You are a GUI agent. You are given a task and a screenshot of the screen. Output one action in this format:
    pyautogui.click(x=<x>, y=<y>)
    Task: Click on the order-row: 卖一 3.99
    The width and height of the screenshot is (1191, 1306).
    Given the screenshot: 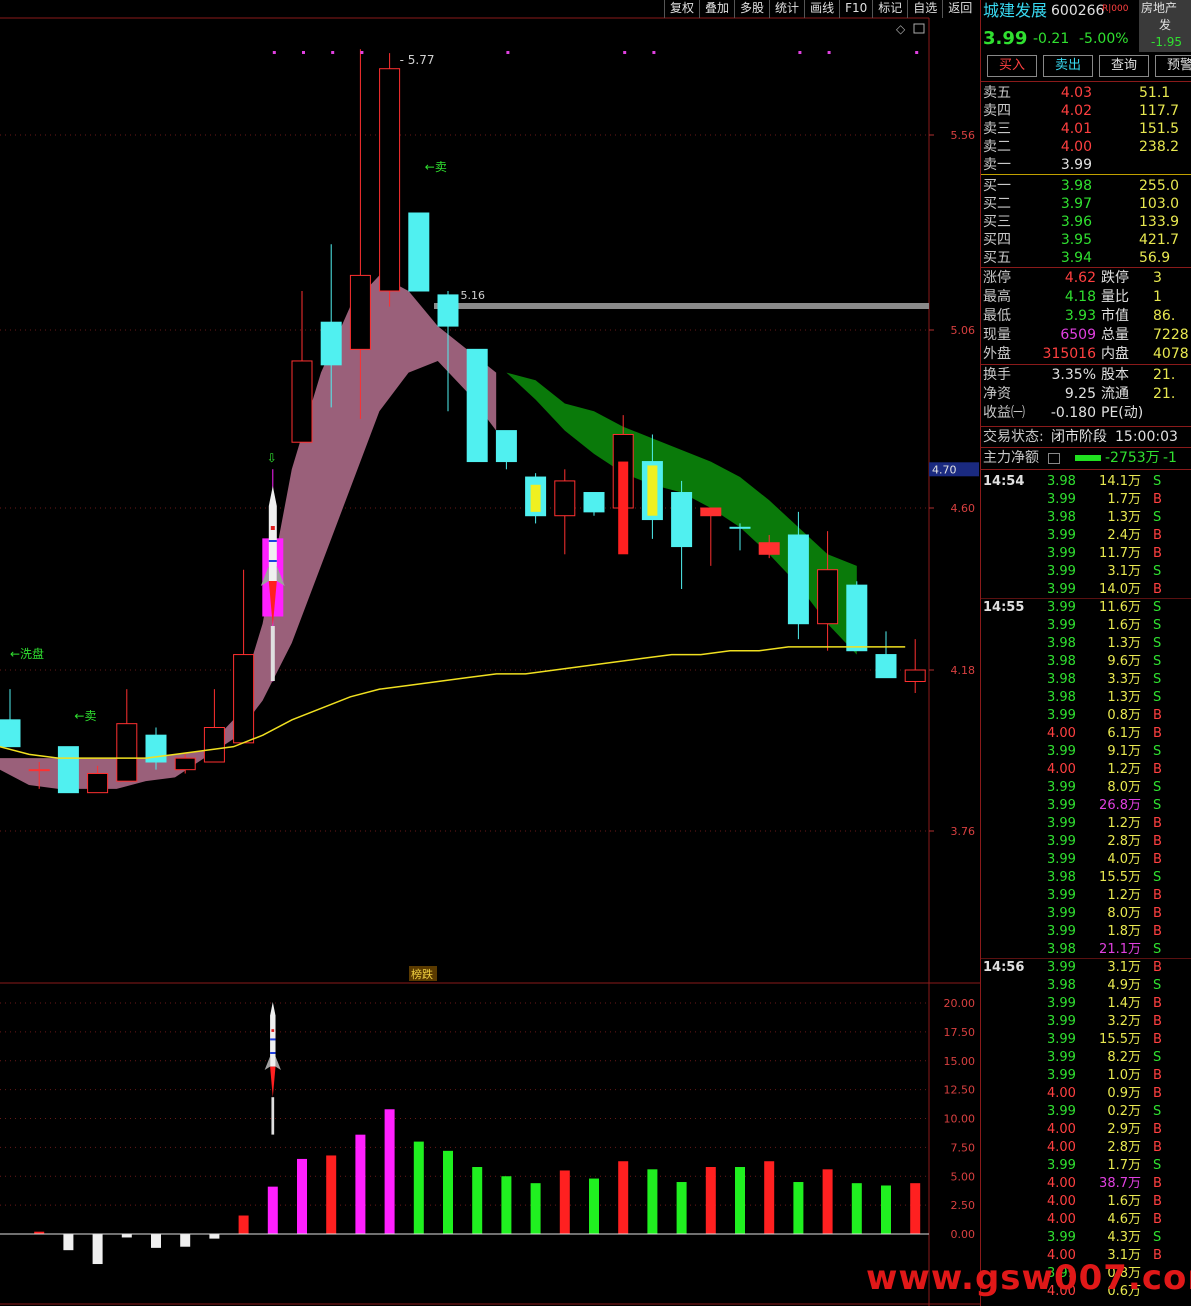 What is the action you would take?
    pyautogui.click(x=1086, y=165)
    